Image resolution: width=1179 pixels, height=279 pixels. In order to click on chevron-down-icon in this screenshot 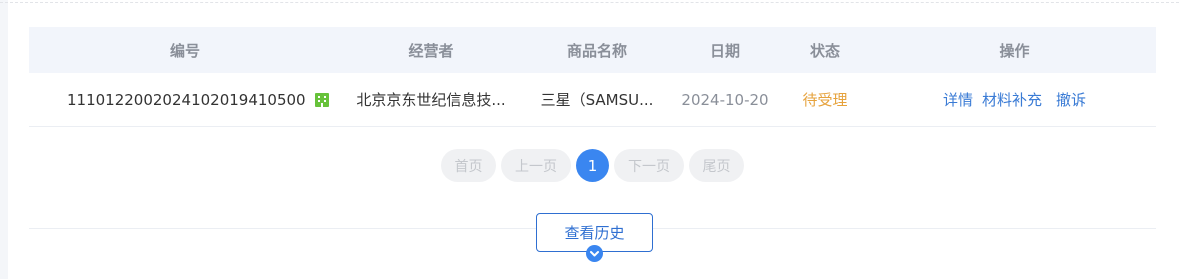, I will do `click(594, 253)`.